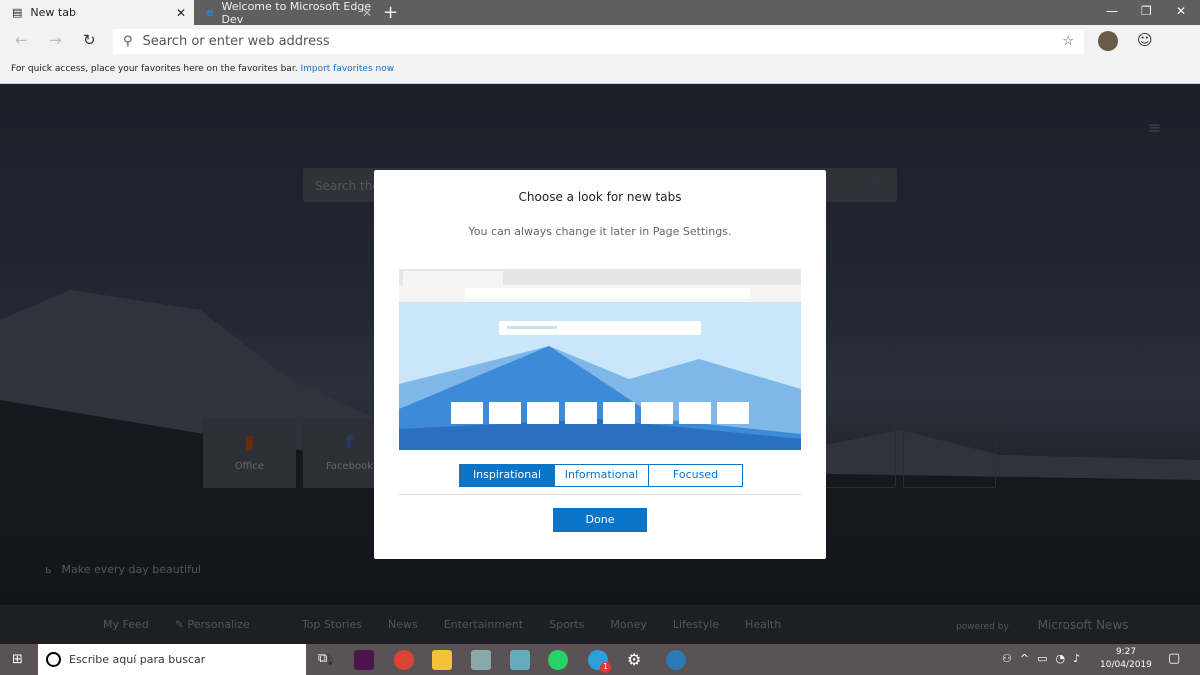 This screenshot has height=675, width=1200. Describe the element at coordinates (600, 197) in the screenshot. I see `dialog-title: Choose a look for new tabs` at that location.